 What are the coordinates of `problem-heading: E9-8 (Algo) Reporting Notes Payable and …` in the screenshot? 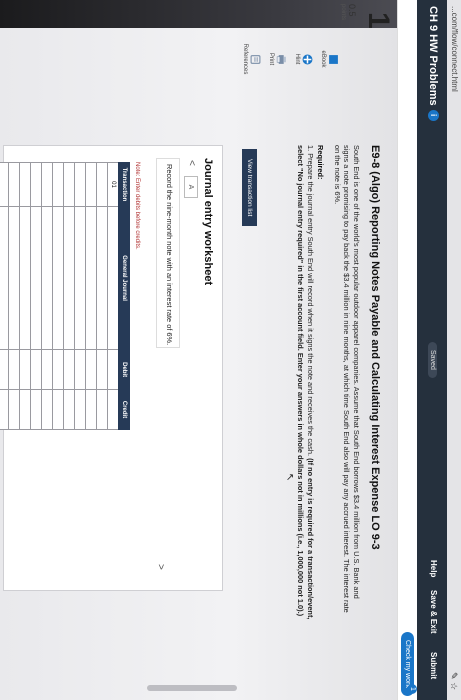 It's located at (375, 347).